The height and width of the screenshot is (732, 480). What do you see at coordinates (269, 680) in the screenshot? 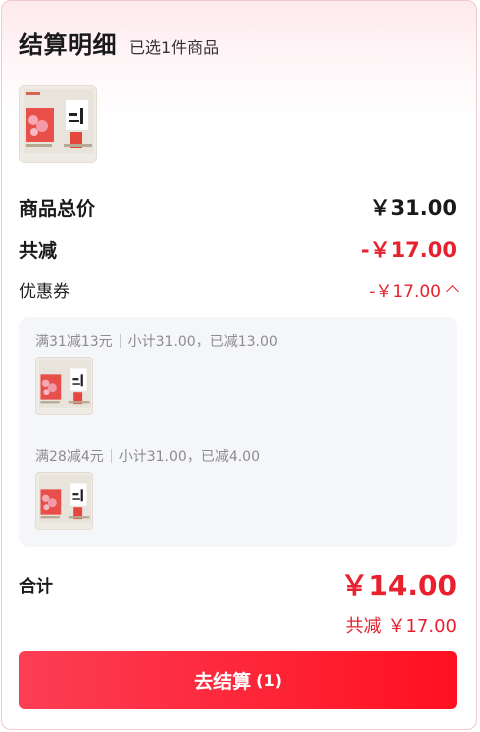
I see `checkout-button-count: (1)` at bounding box center [269, 680].